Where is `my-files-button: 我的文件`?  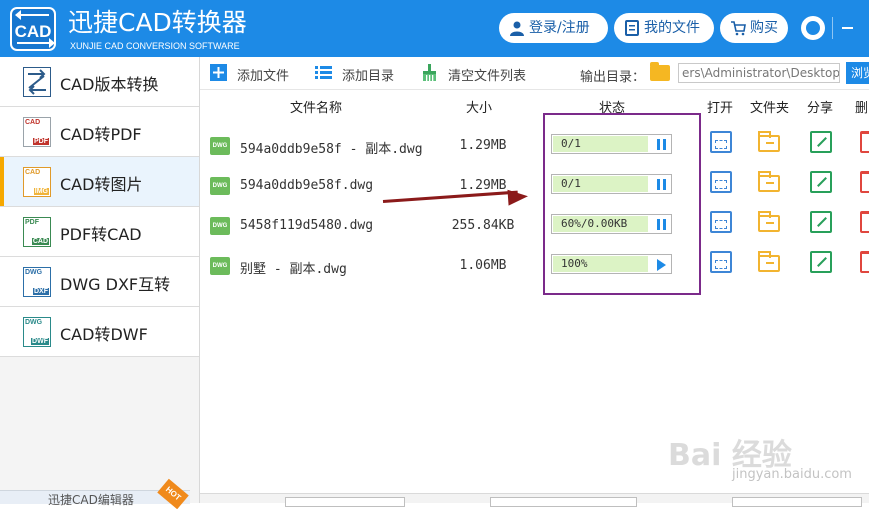
my-files-button: 我的文件 is located at coordinates (664, 28).